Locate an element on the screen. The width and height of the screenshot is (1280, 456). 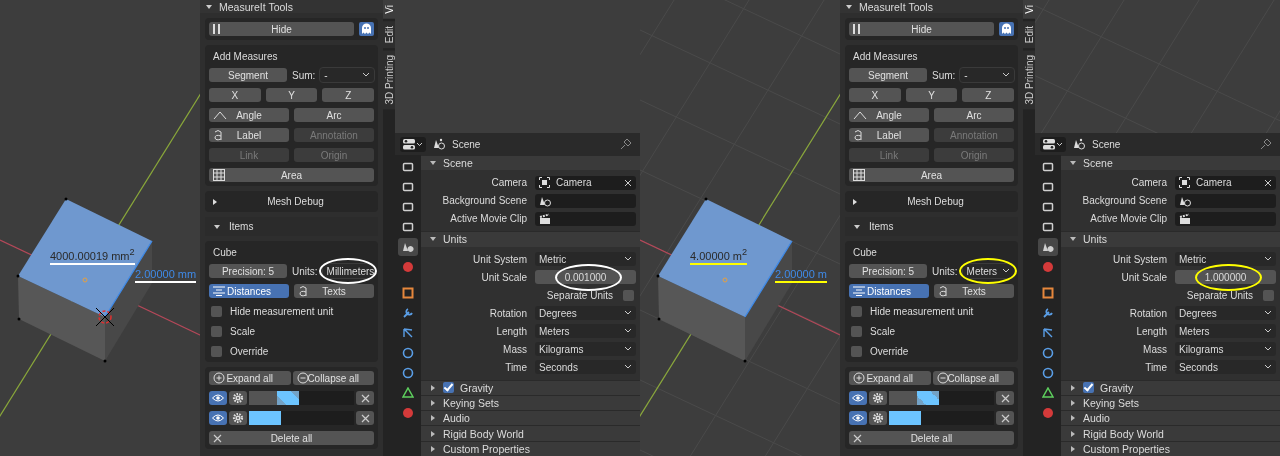
section-header: Audio is located at coordinates (530, 418).